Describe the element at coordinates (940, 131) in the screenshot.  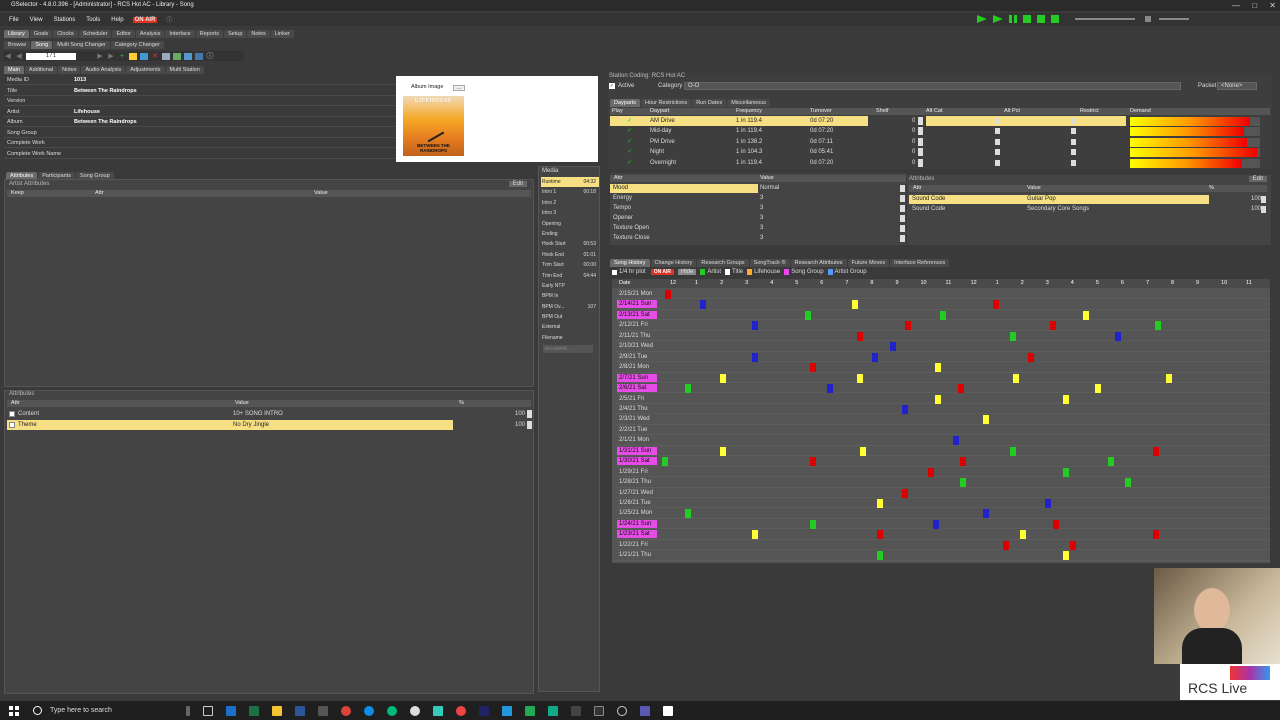
I see `daypart-row: ✓ Mid-day 1 in 119.4 0d 07:20 0` at that location.